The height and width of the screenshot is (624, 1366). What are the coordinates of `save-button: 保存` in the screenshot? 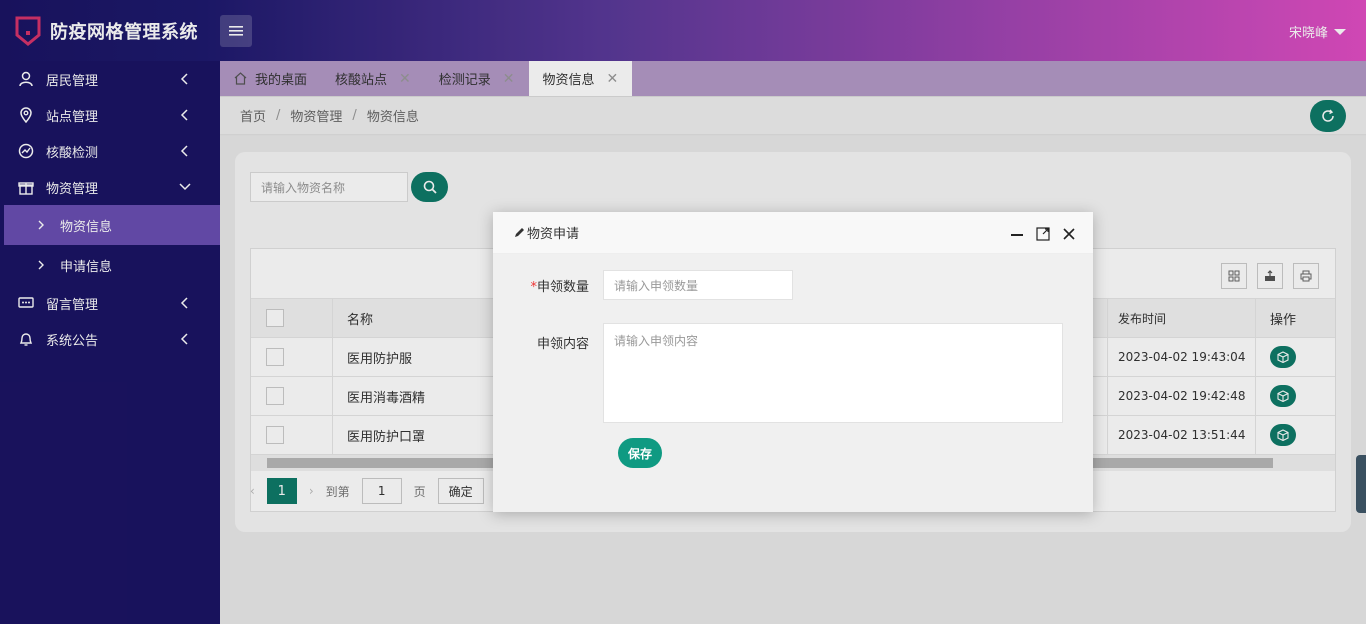 It's located at (640, 453).